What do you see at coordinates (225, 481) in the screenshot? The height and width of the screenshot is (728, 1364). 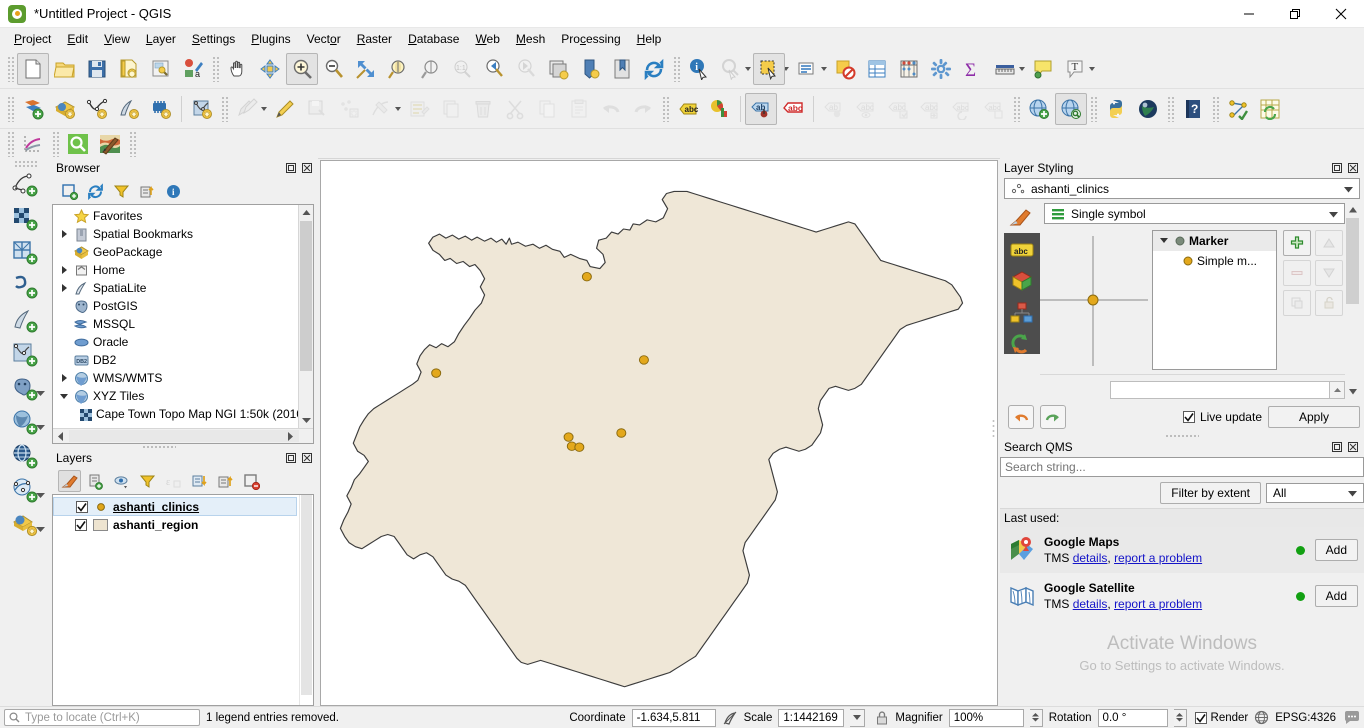 I see `collapse-all-icon` at bounding box center [225, 481].